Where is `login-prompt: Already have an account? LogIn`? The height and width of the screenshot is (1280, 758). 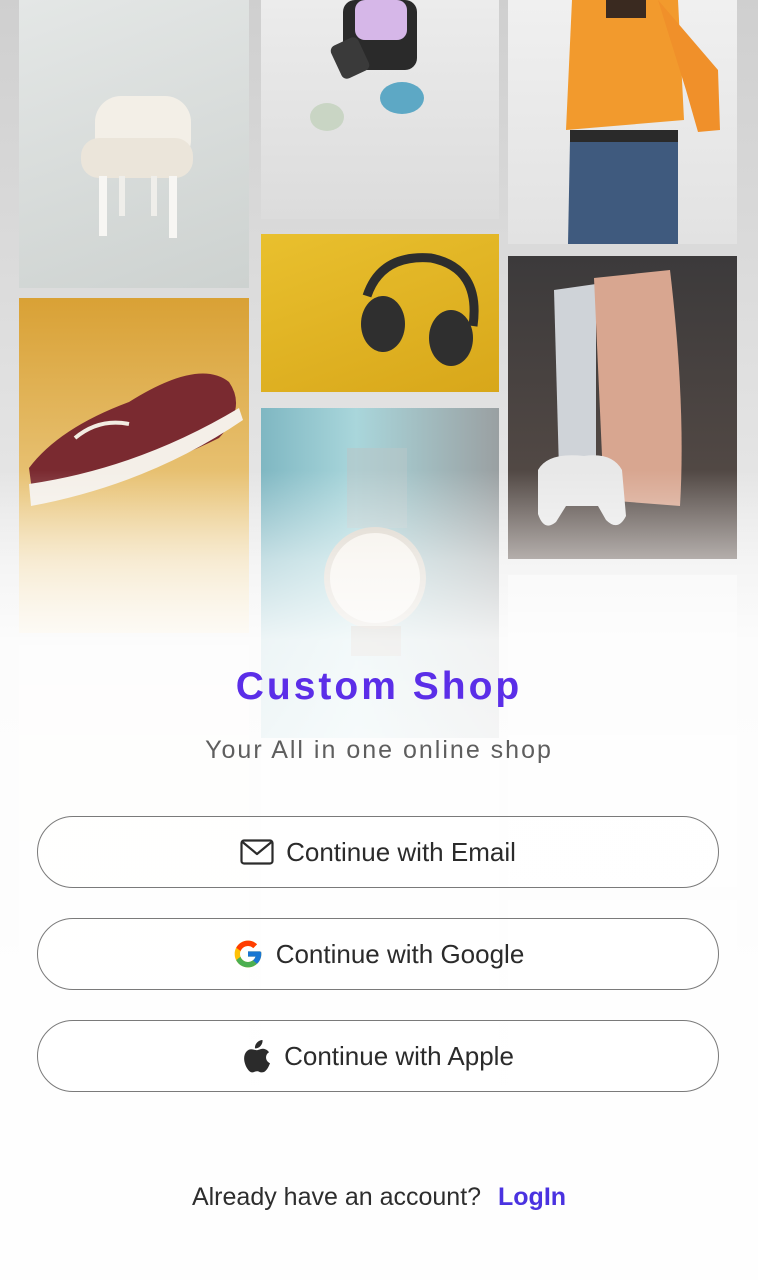 login-prompt: Already have an account? LogIn is located at coordinates (379, 1197).